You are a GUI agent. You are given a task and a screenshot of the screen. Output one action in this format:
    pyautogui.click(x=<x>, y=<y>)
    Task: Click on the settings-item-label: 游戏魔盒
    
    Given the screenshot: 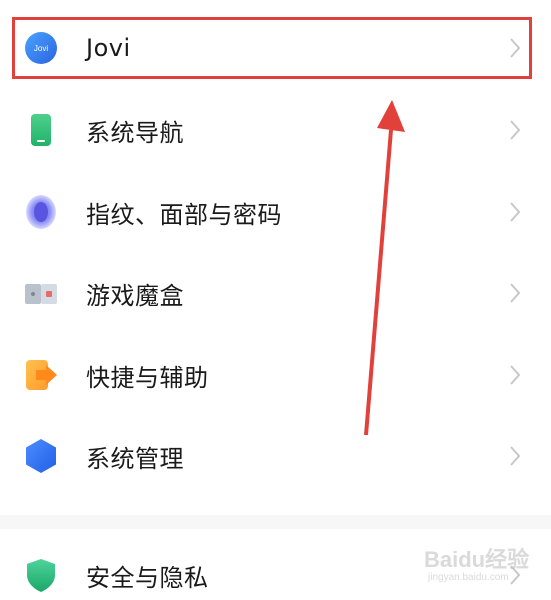 What is the action you would take?
    pyautogui.click(x=135, y=295)
    